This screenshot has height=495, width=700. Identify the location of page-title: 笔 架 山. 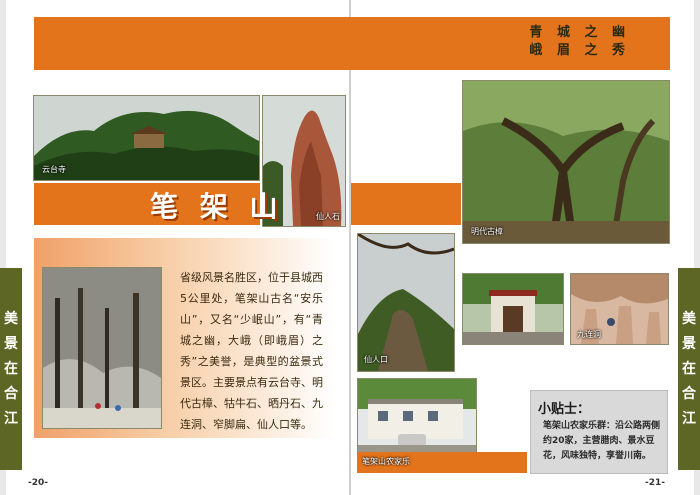
(217, 206).